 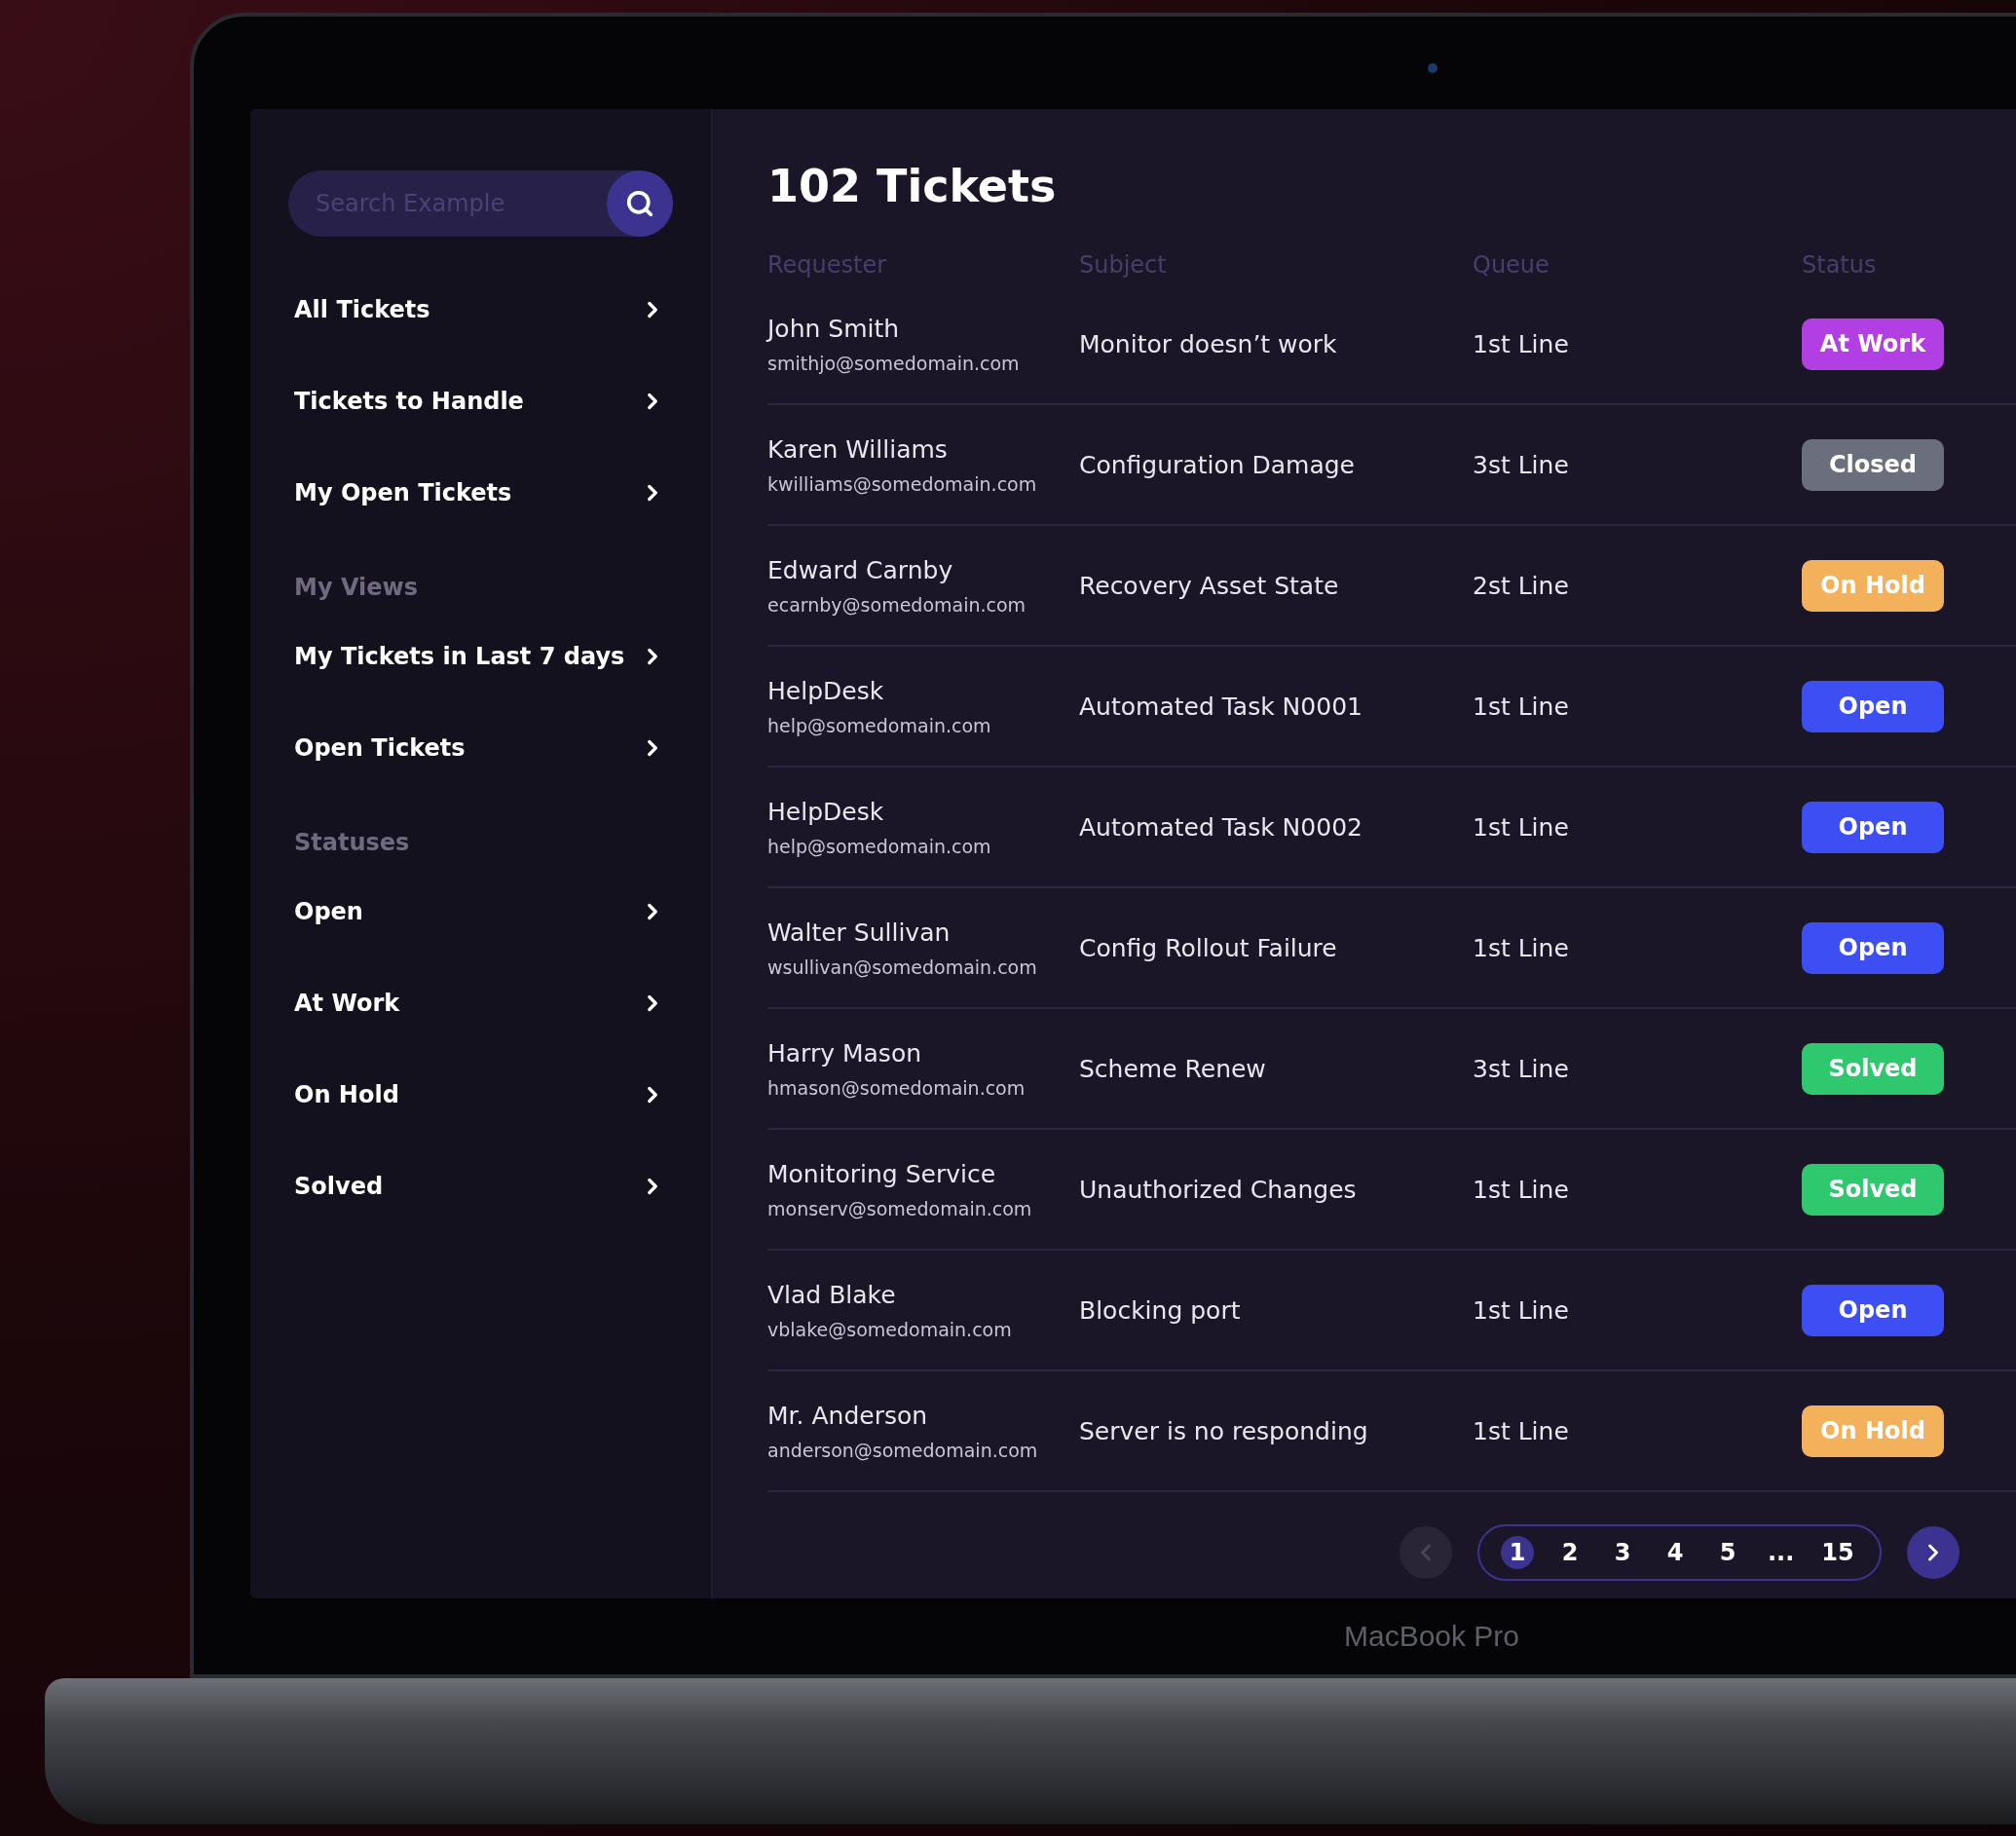 I want to click on section-heading: My Views, so click(x=356, y=588).